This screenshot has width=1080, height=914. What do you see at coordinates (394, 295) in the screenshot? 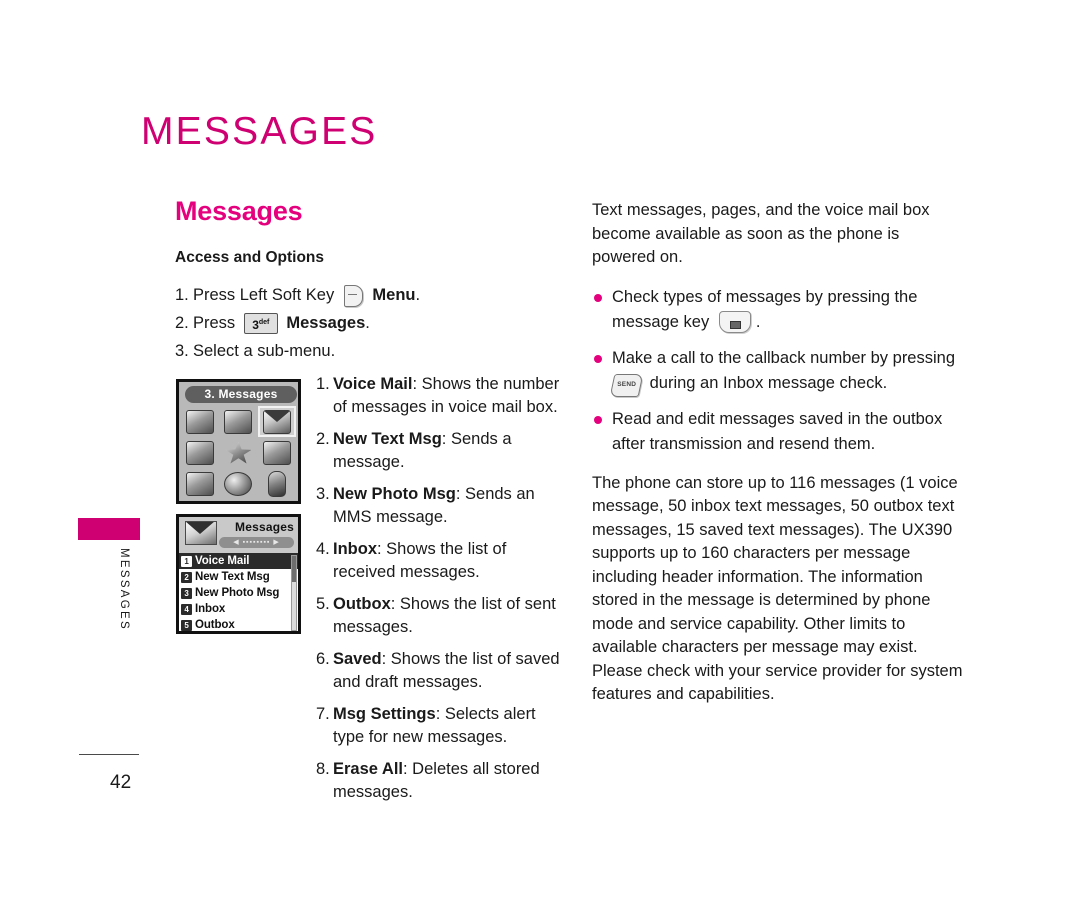
I see `step-bold-term: Menu` at bounding box center [394, 295].